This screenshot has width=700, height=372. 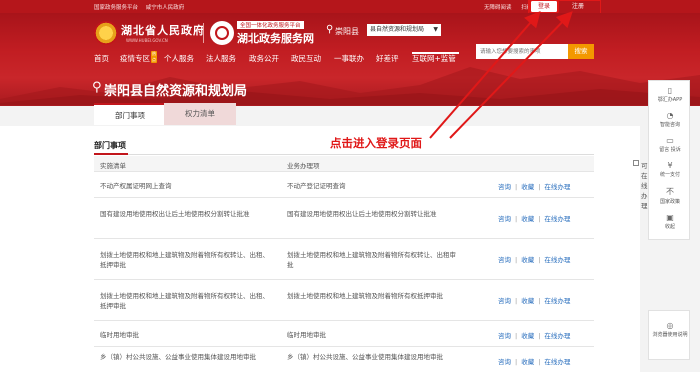 What do you see at coordinates (636, 163) in the screenshot?
I see `online-checkbox` at bounding box center [636, 163].